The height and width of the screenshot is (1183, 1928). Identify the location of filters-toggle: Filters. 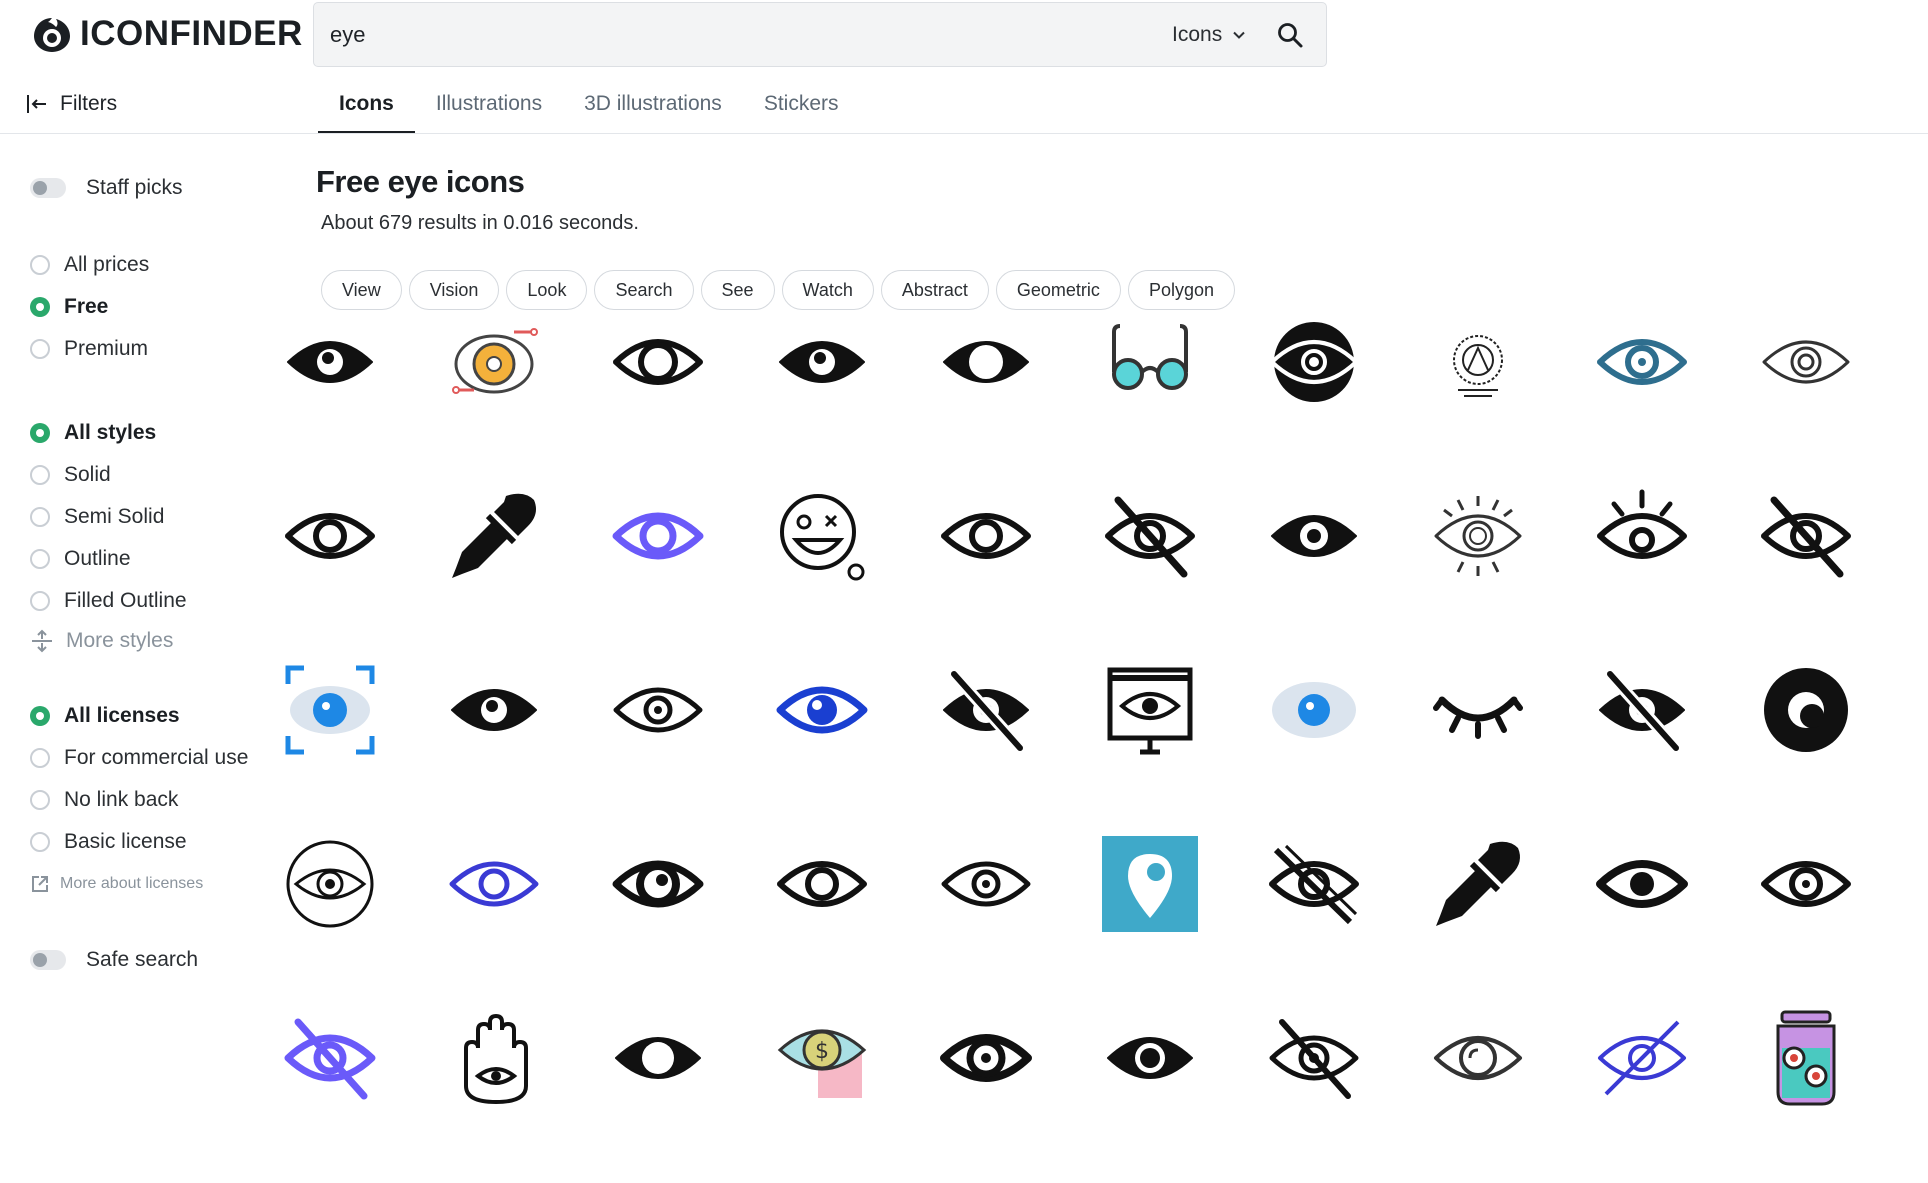
(71, 104).